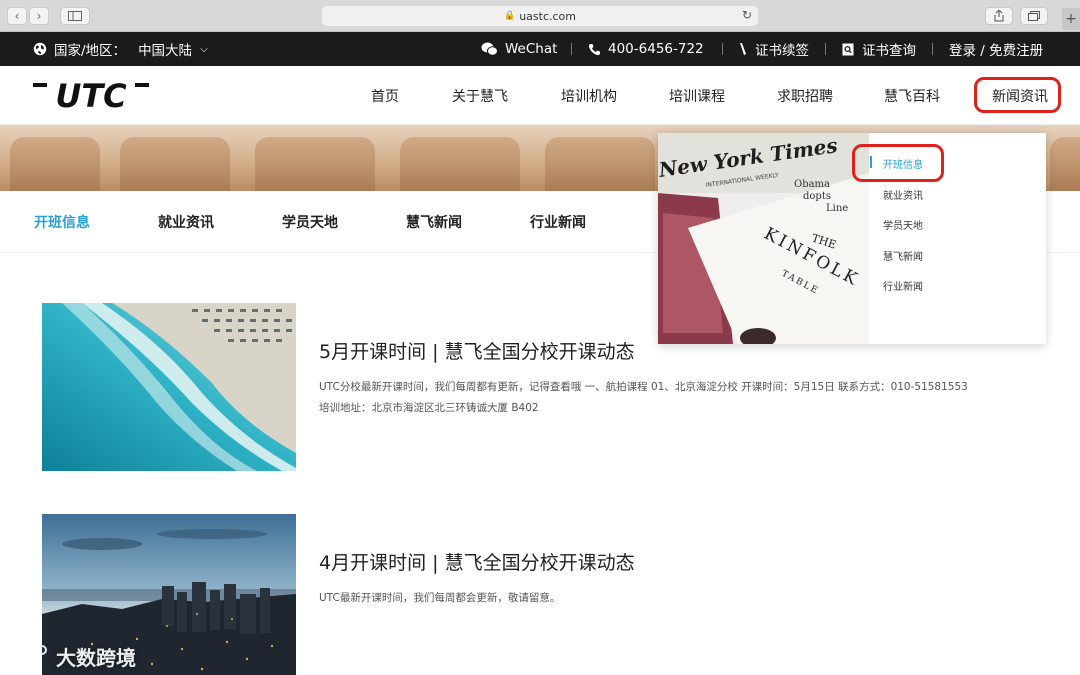  I want to click on sidebar-icon, so click(75, 16).